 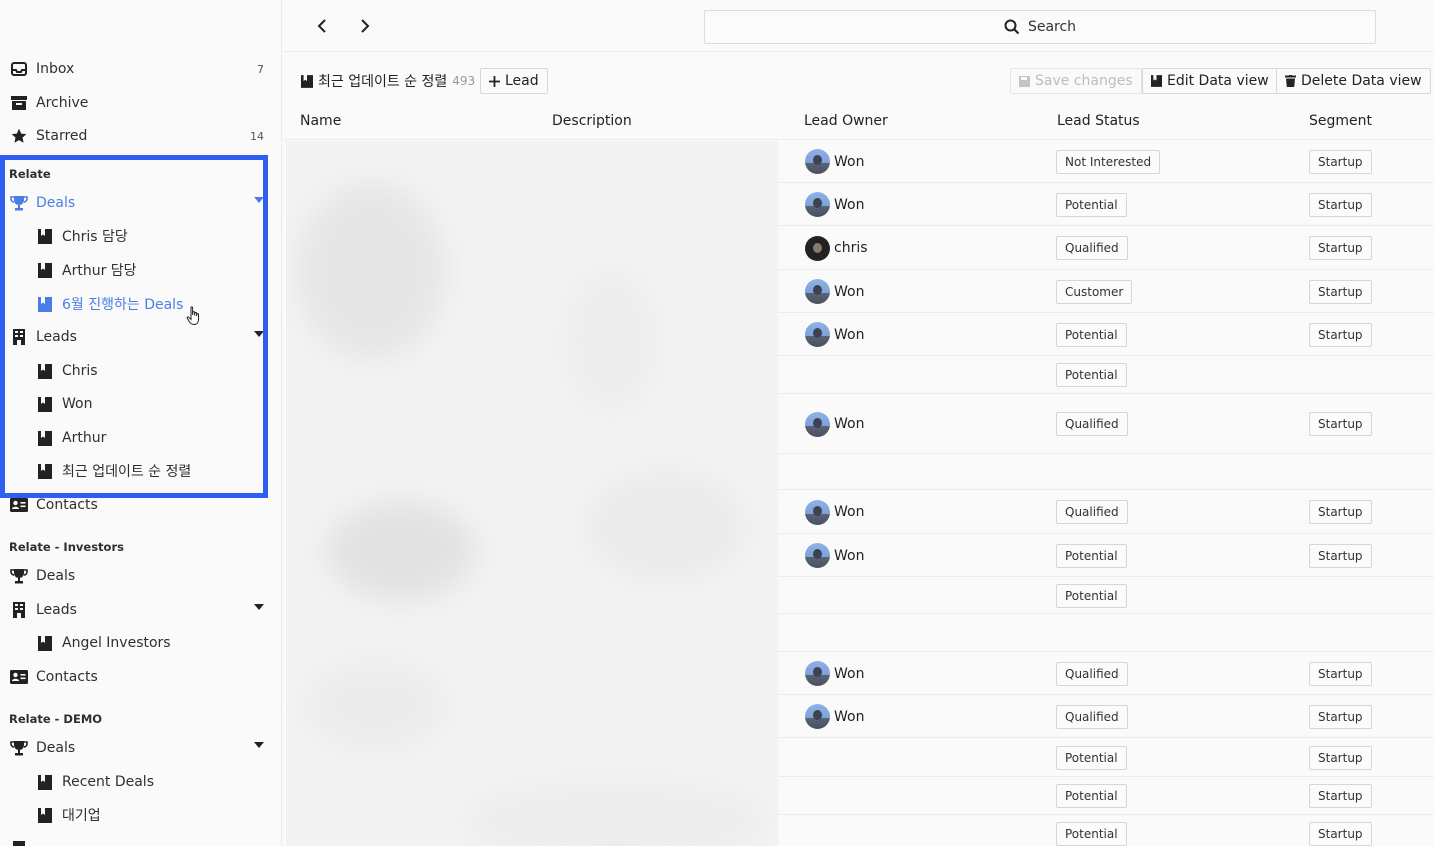 I want to click on sidebar-item-lead-view: Arthur, so click(x=136, y=438).